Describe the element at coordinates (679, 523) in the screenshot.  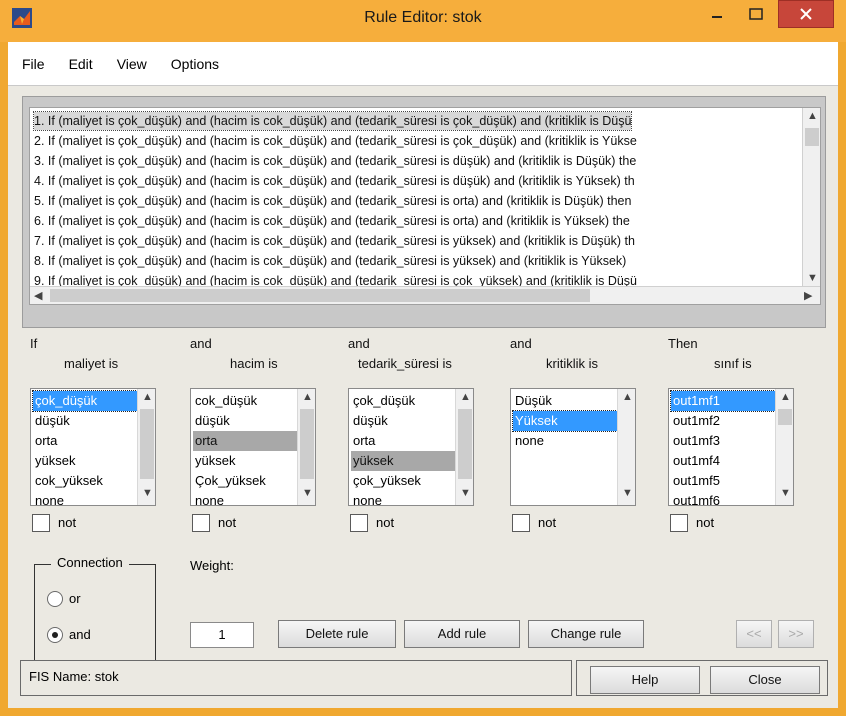
I see `sinif-not-checkbox` at that location.